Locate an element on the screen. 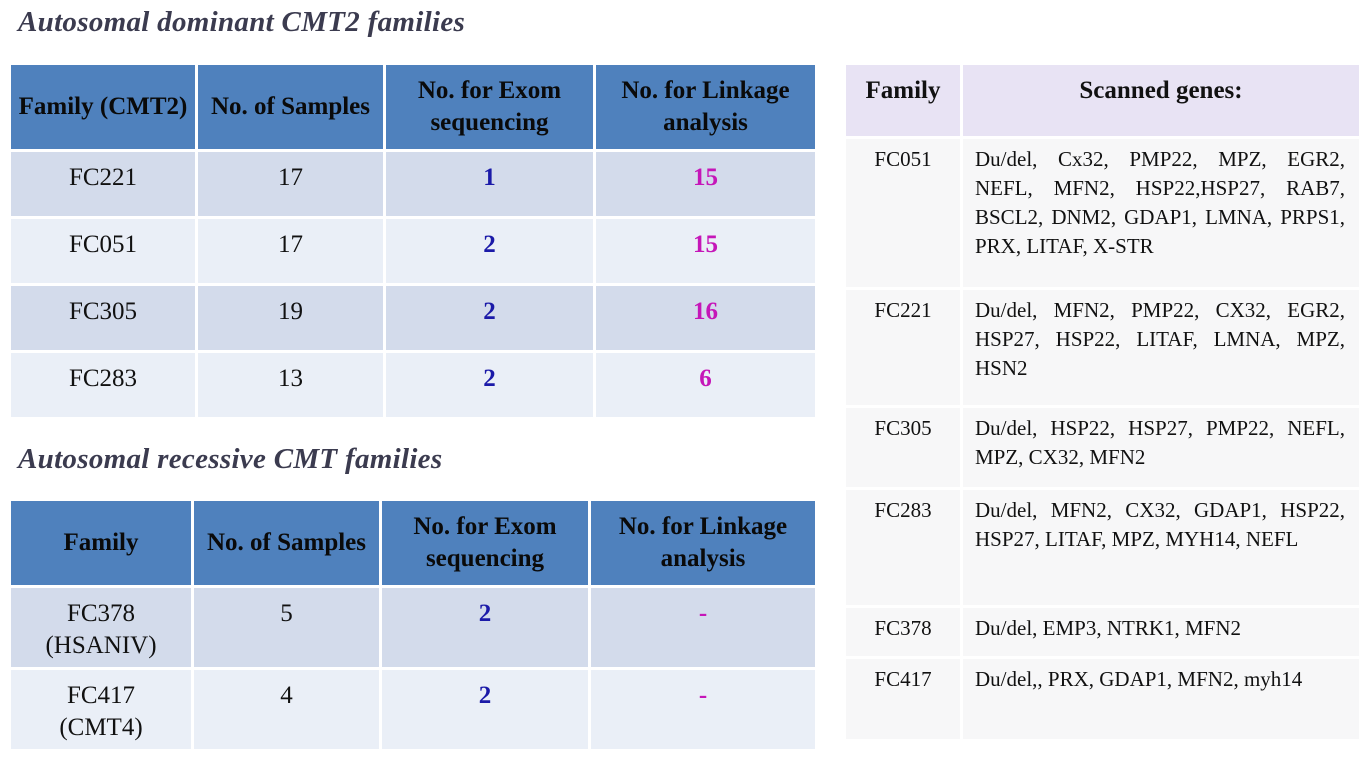 This screenshot has height=768, width=1369. table-row: FC051 17 2 15 is located at coordinates (413, 251).